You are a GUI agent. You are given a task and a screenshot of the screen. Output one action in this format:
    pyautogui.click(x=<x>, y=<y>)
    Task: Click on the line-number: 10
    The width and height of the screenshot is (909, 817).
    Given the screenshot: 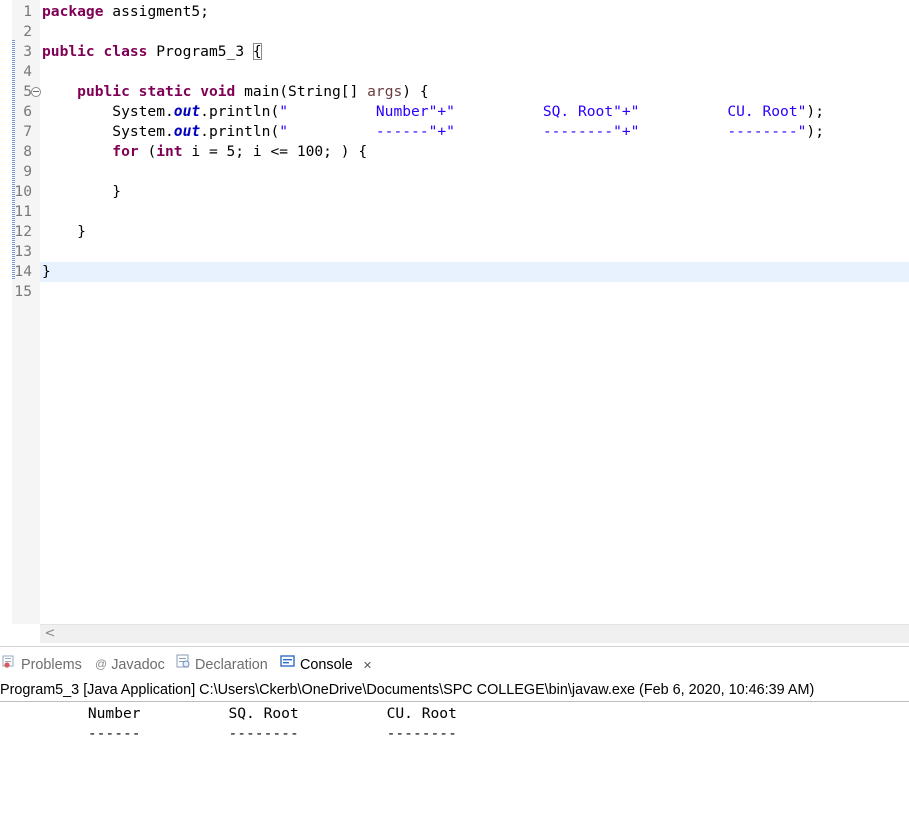 What is the action you would take?
    pyautogui.click(x=23, y=191)
    